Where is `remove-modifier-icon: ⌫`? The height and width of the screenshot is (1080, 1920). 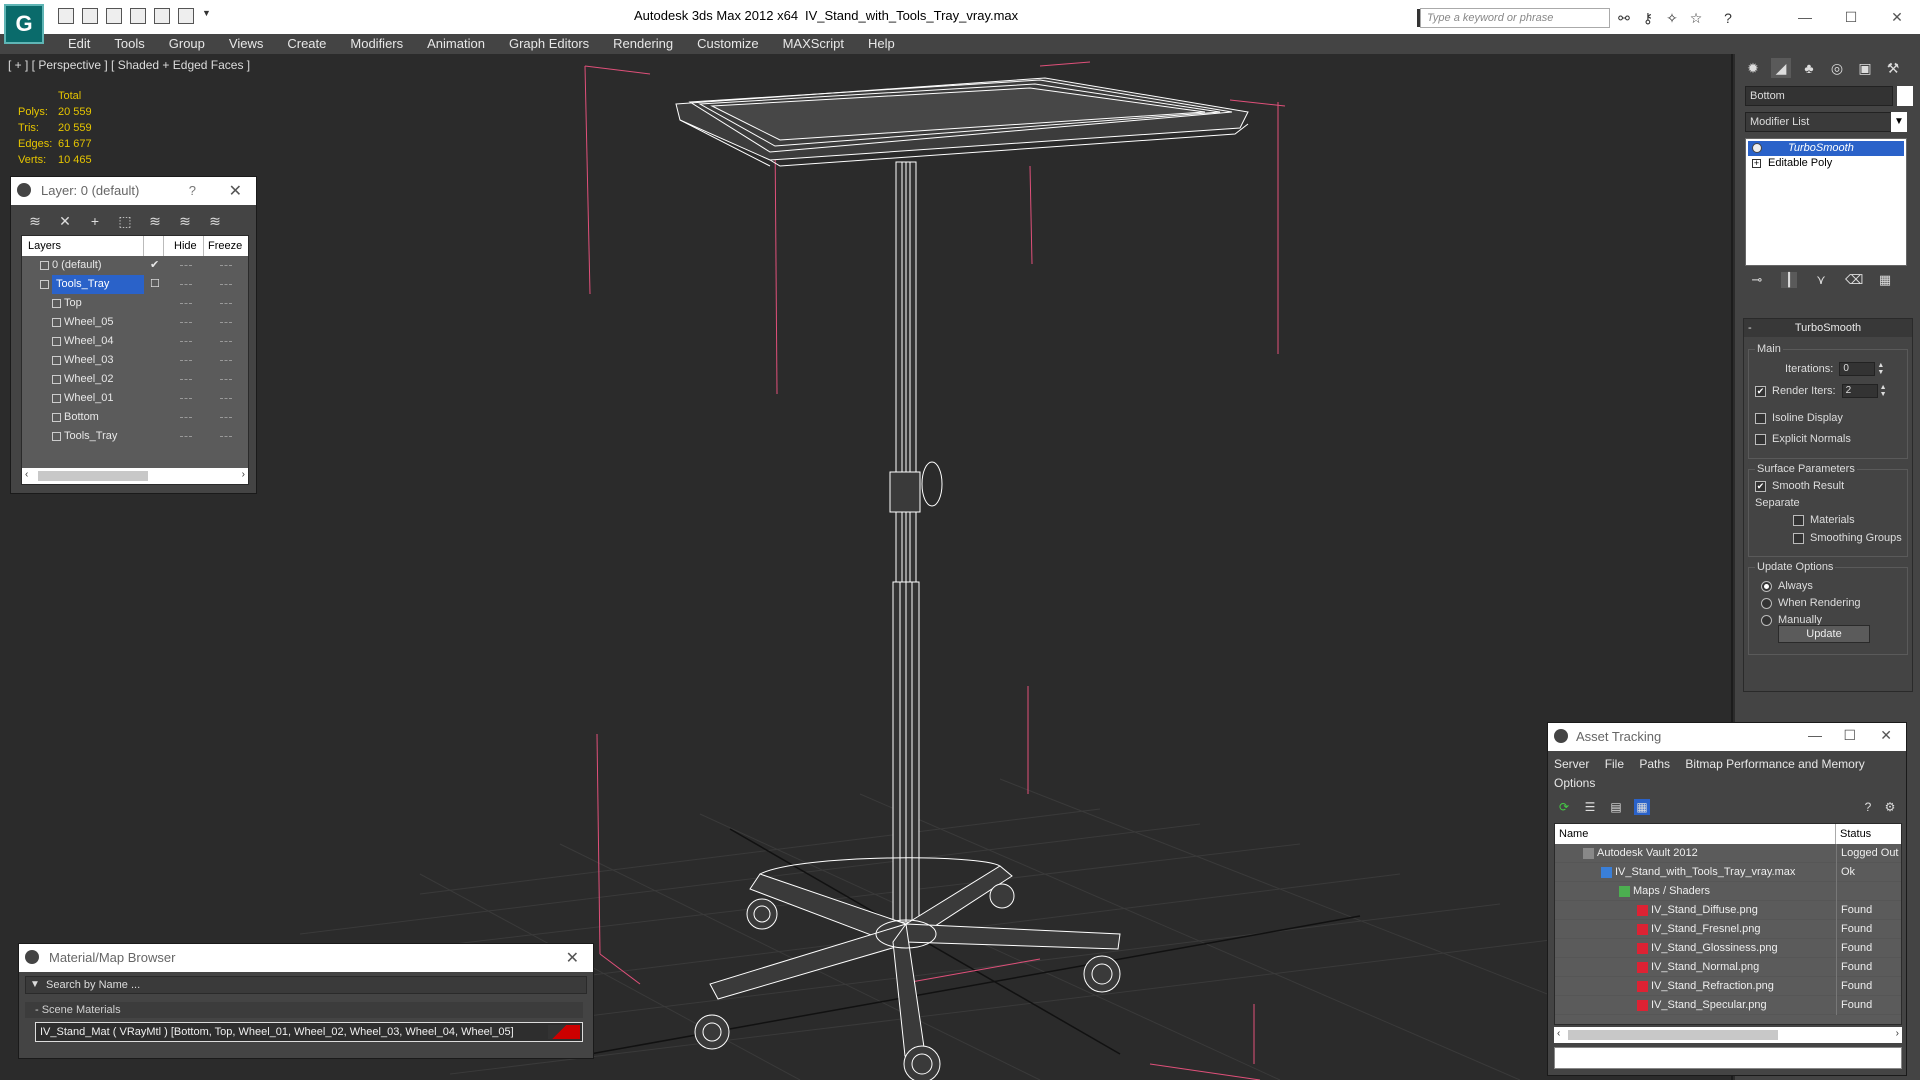 remove-modifier-icon: ⌫ is located at coordinates (1854, 280).